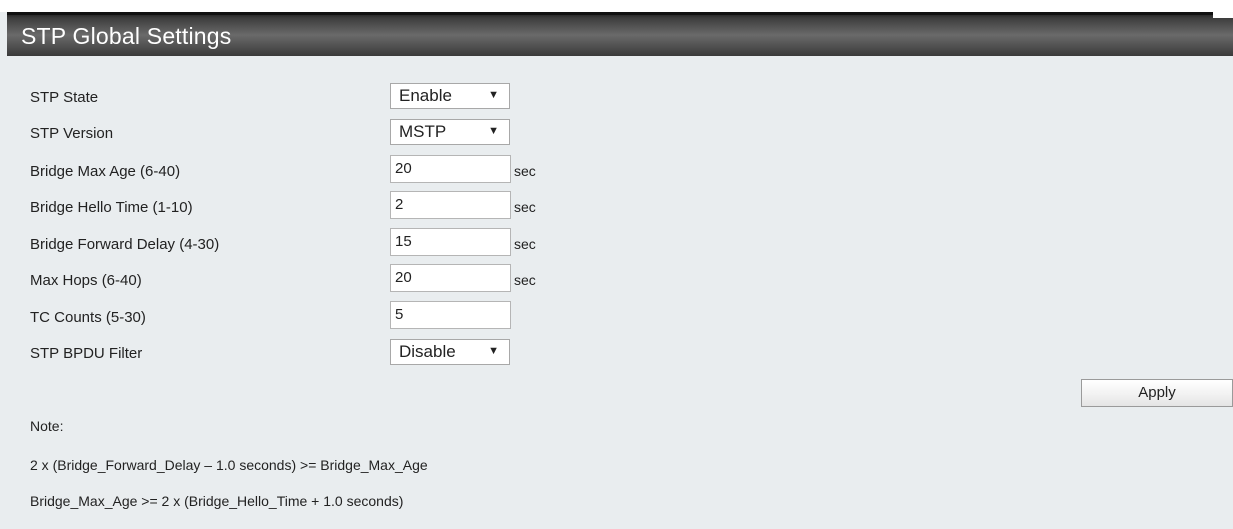  I want to click on bridge-hello-time-row: Bridge Hello Time (1-10) 2 sec, so click(616, 205).